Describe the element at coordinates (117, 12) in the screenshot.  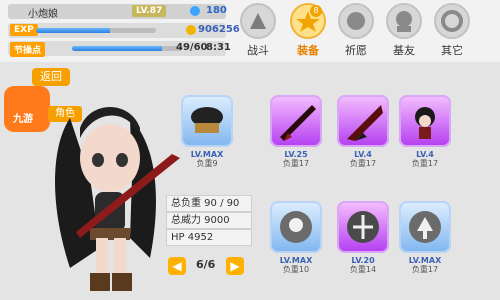
I see `name-row: 小炮娘 LV.87 180` at that location.